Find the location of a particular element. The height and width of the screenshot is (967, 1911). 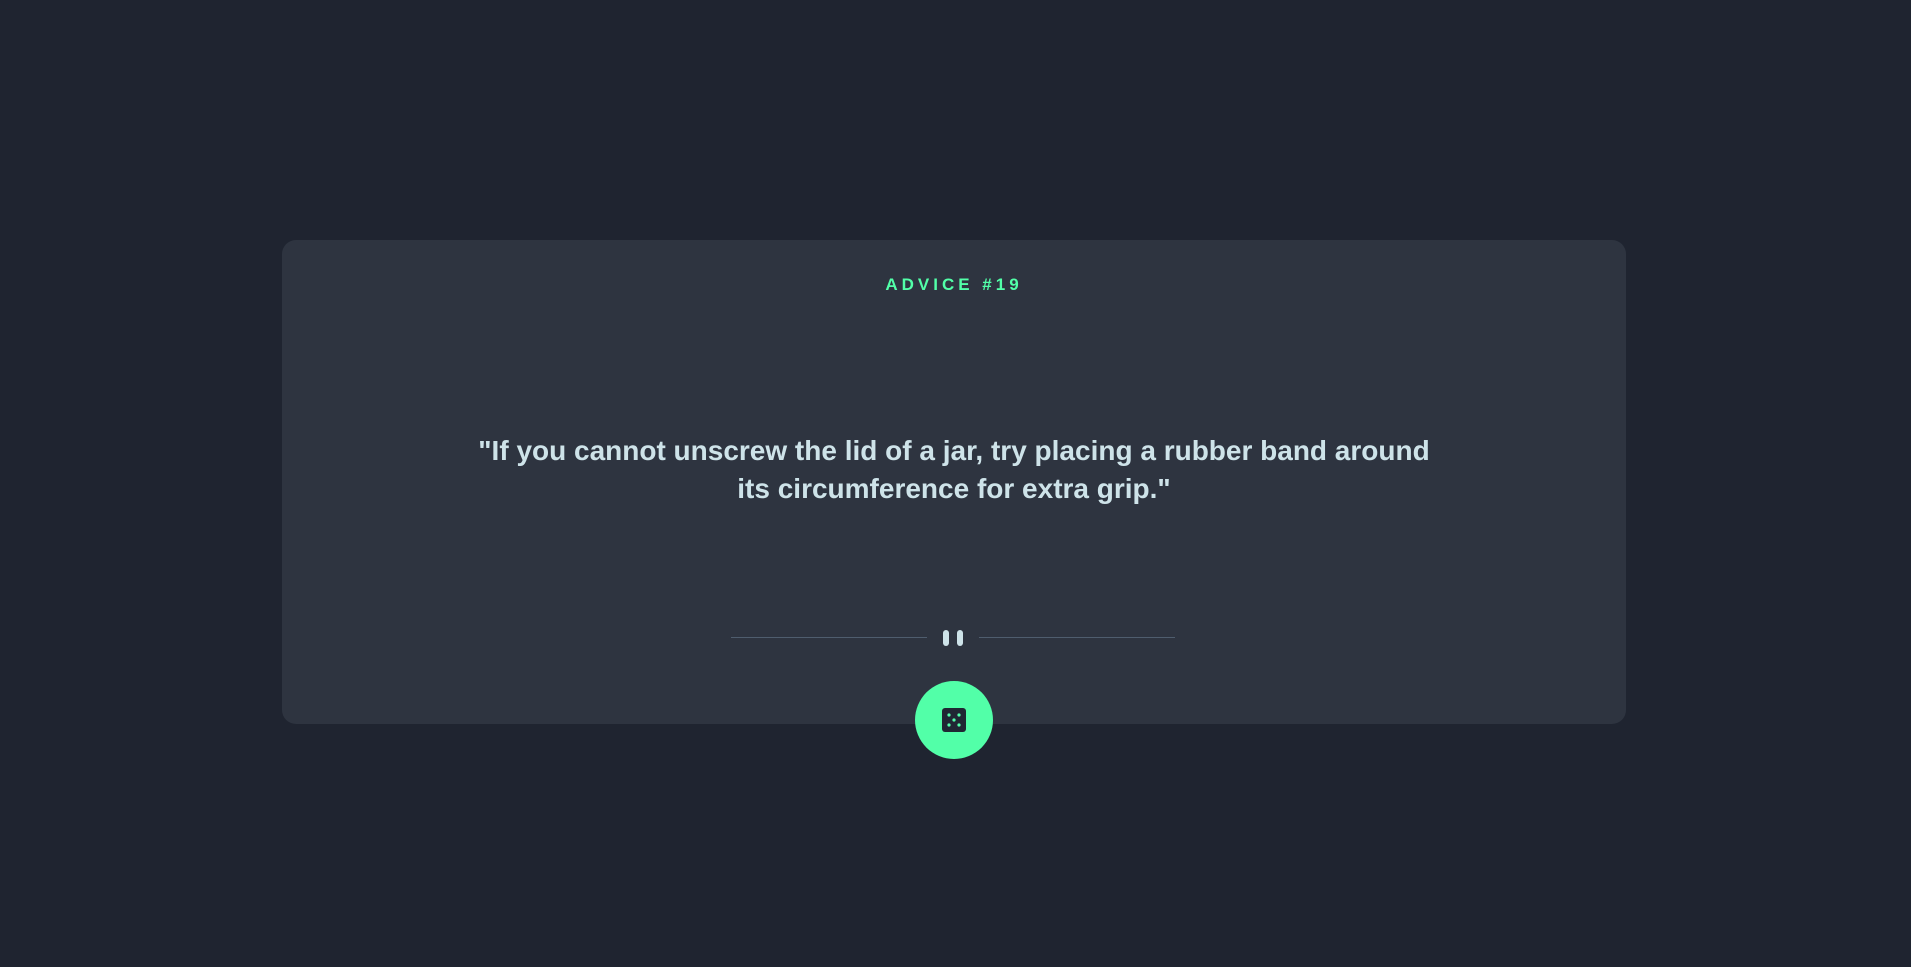

dice-icon is located at coordinates (954, 720).